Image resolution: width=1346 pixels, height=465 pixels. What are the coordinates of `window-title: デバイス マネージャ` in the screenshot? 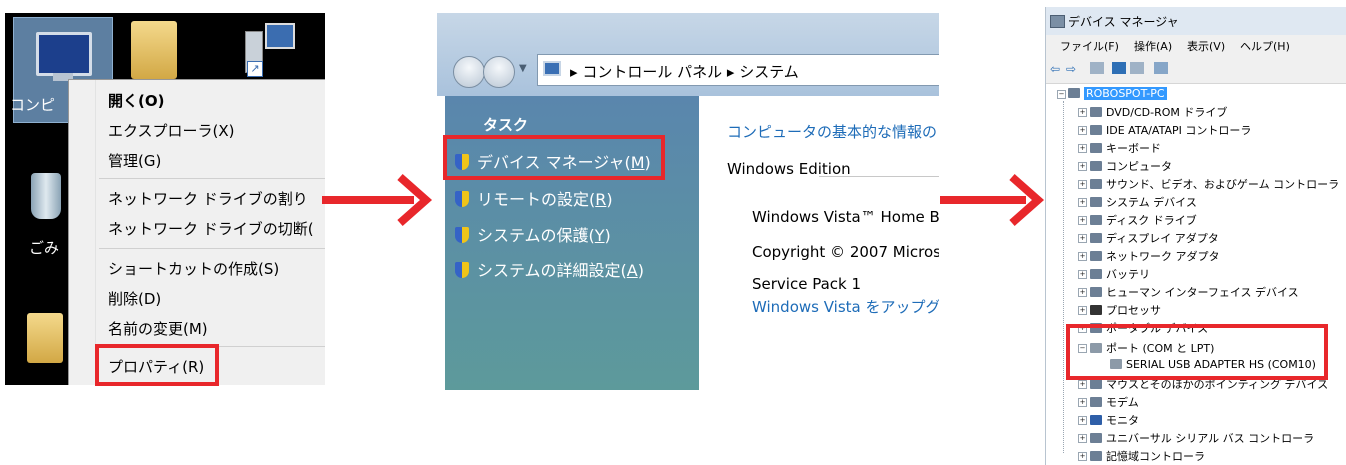 It's located at (1123, 22).